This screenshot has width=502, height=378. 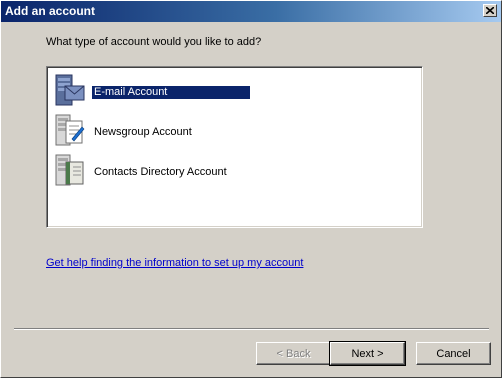 I want to click on list-item-label: Newsgroup Account, so click(x=143, y=132).